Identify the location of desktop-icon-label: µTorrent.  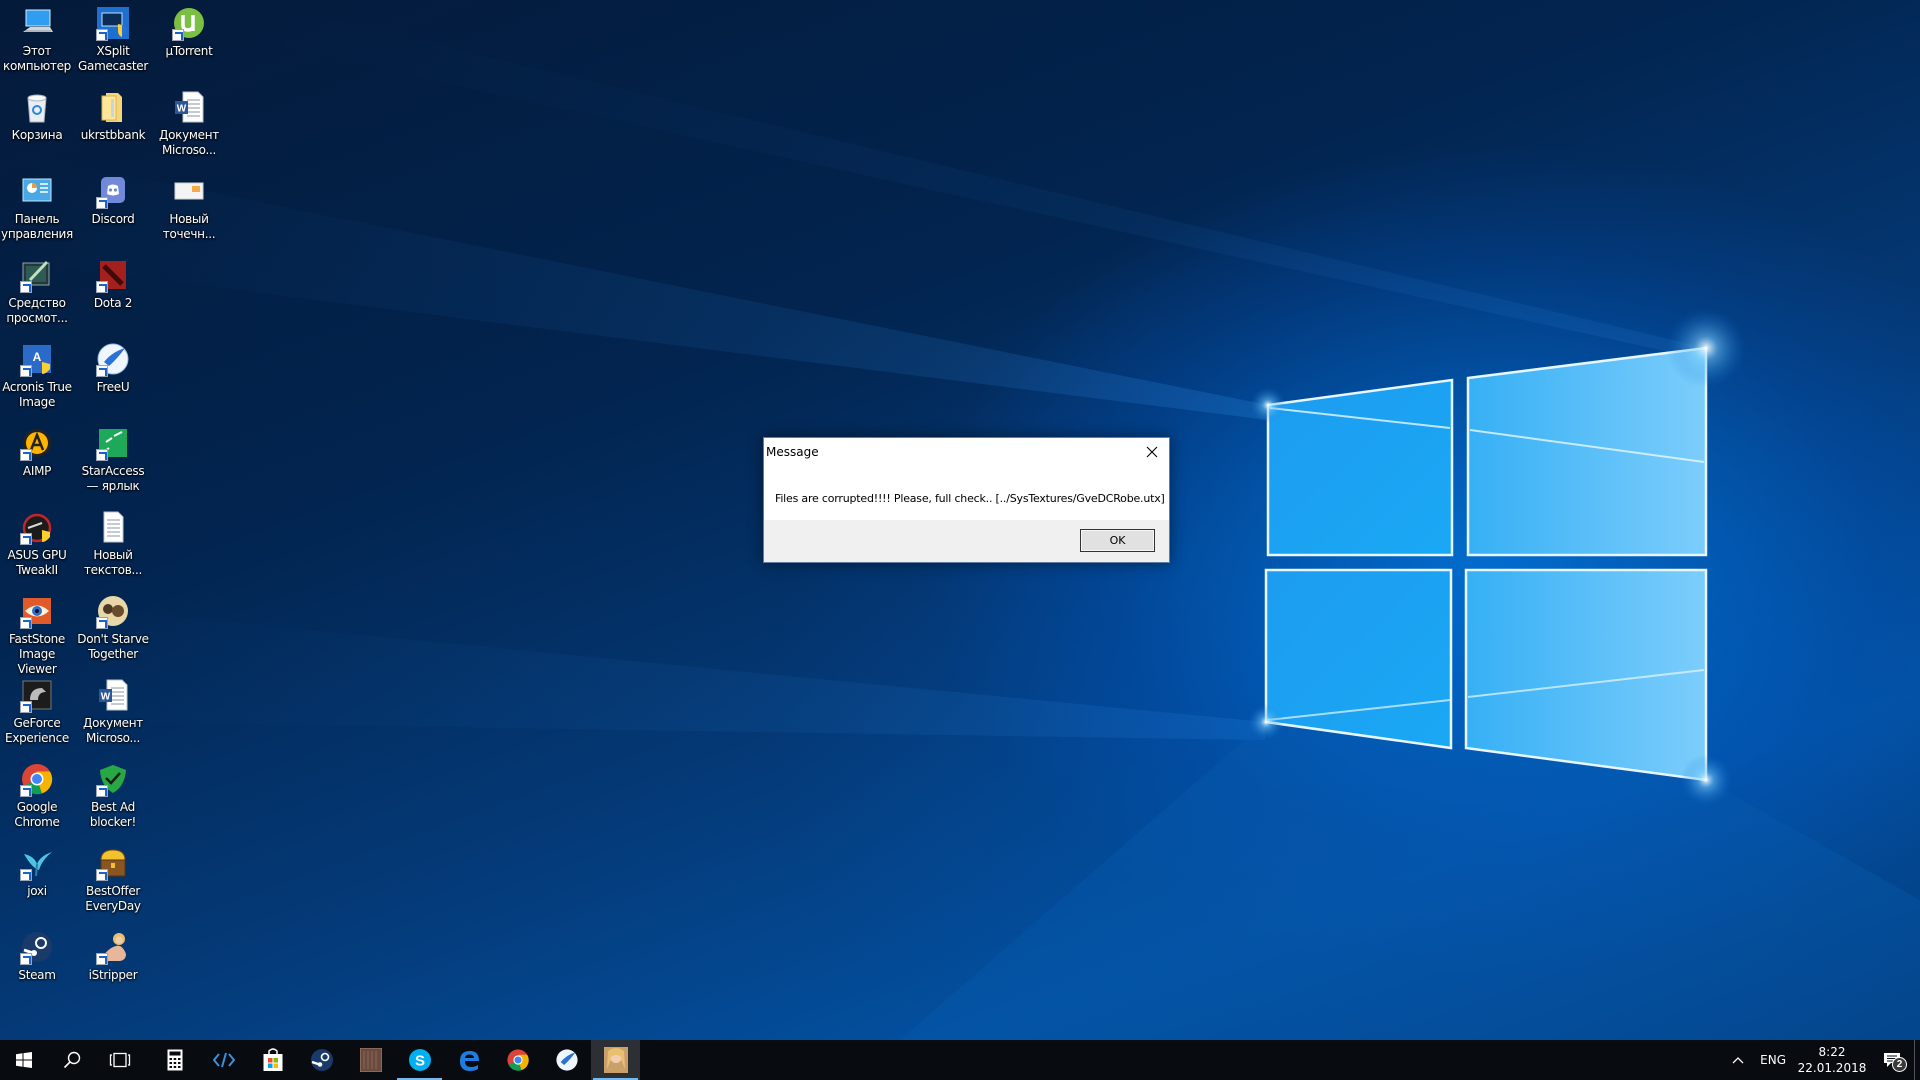
(189, 51).